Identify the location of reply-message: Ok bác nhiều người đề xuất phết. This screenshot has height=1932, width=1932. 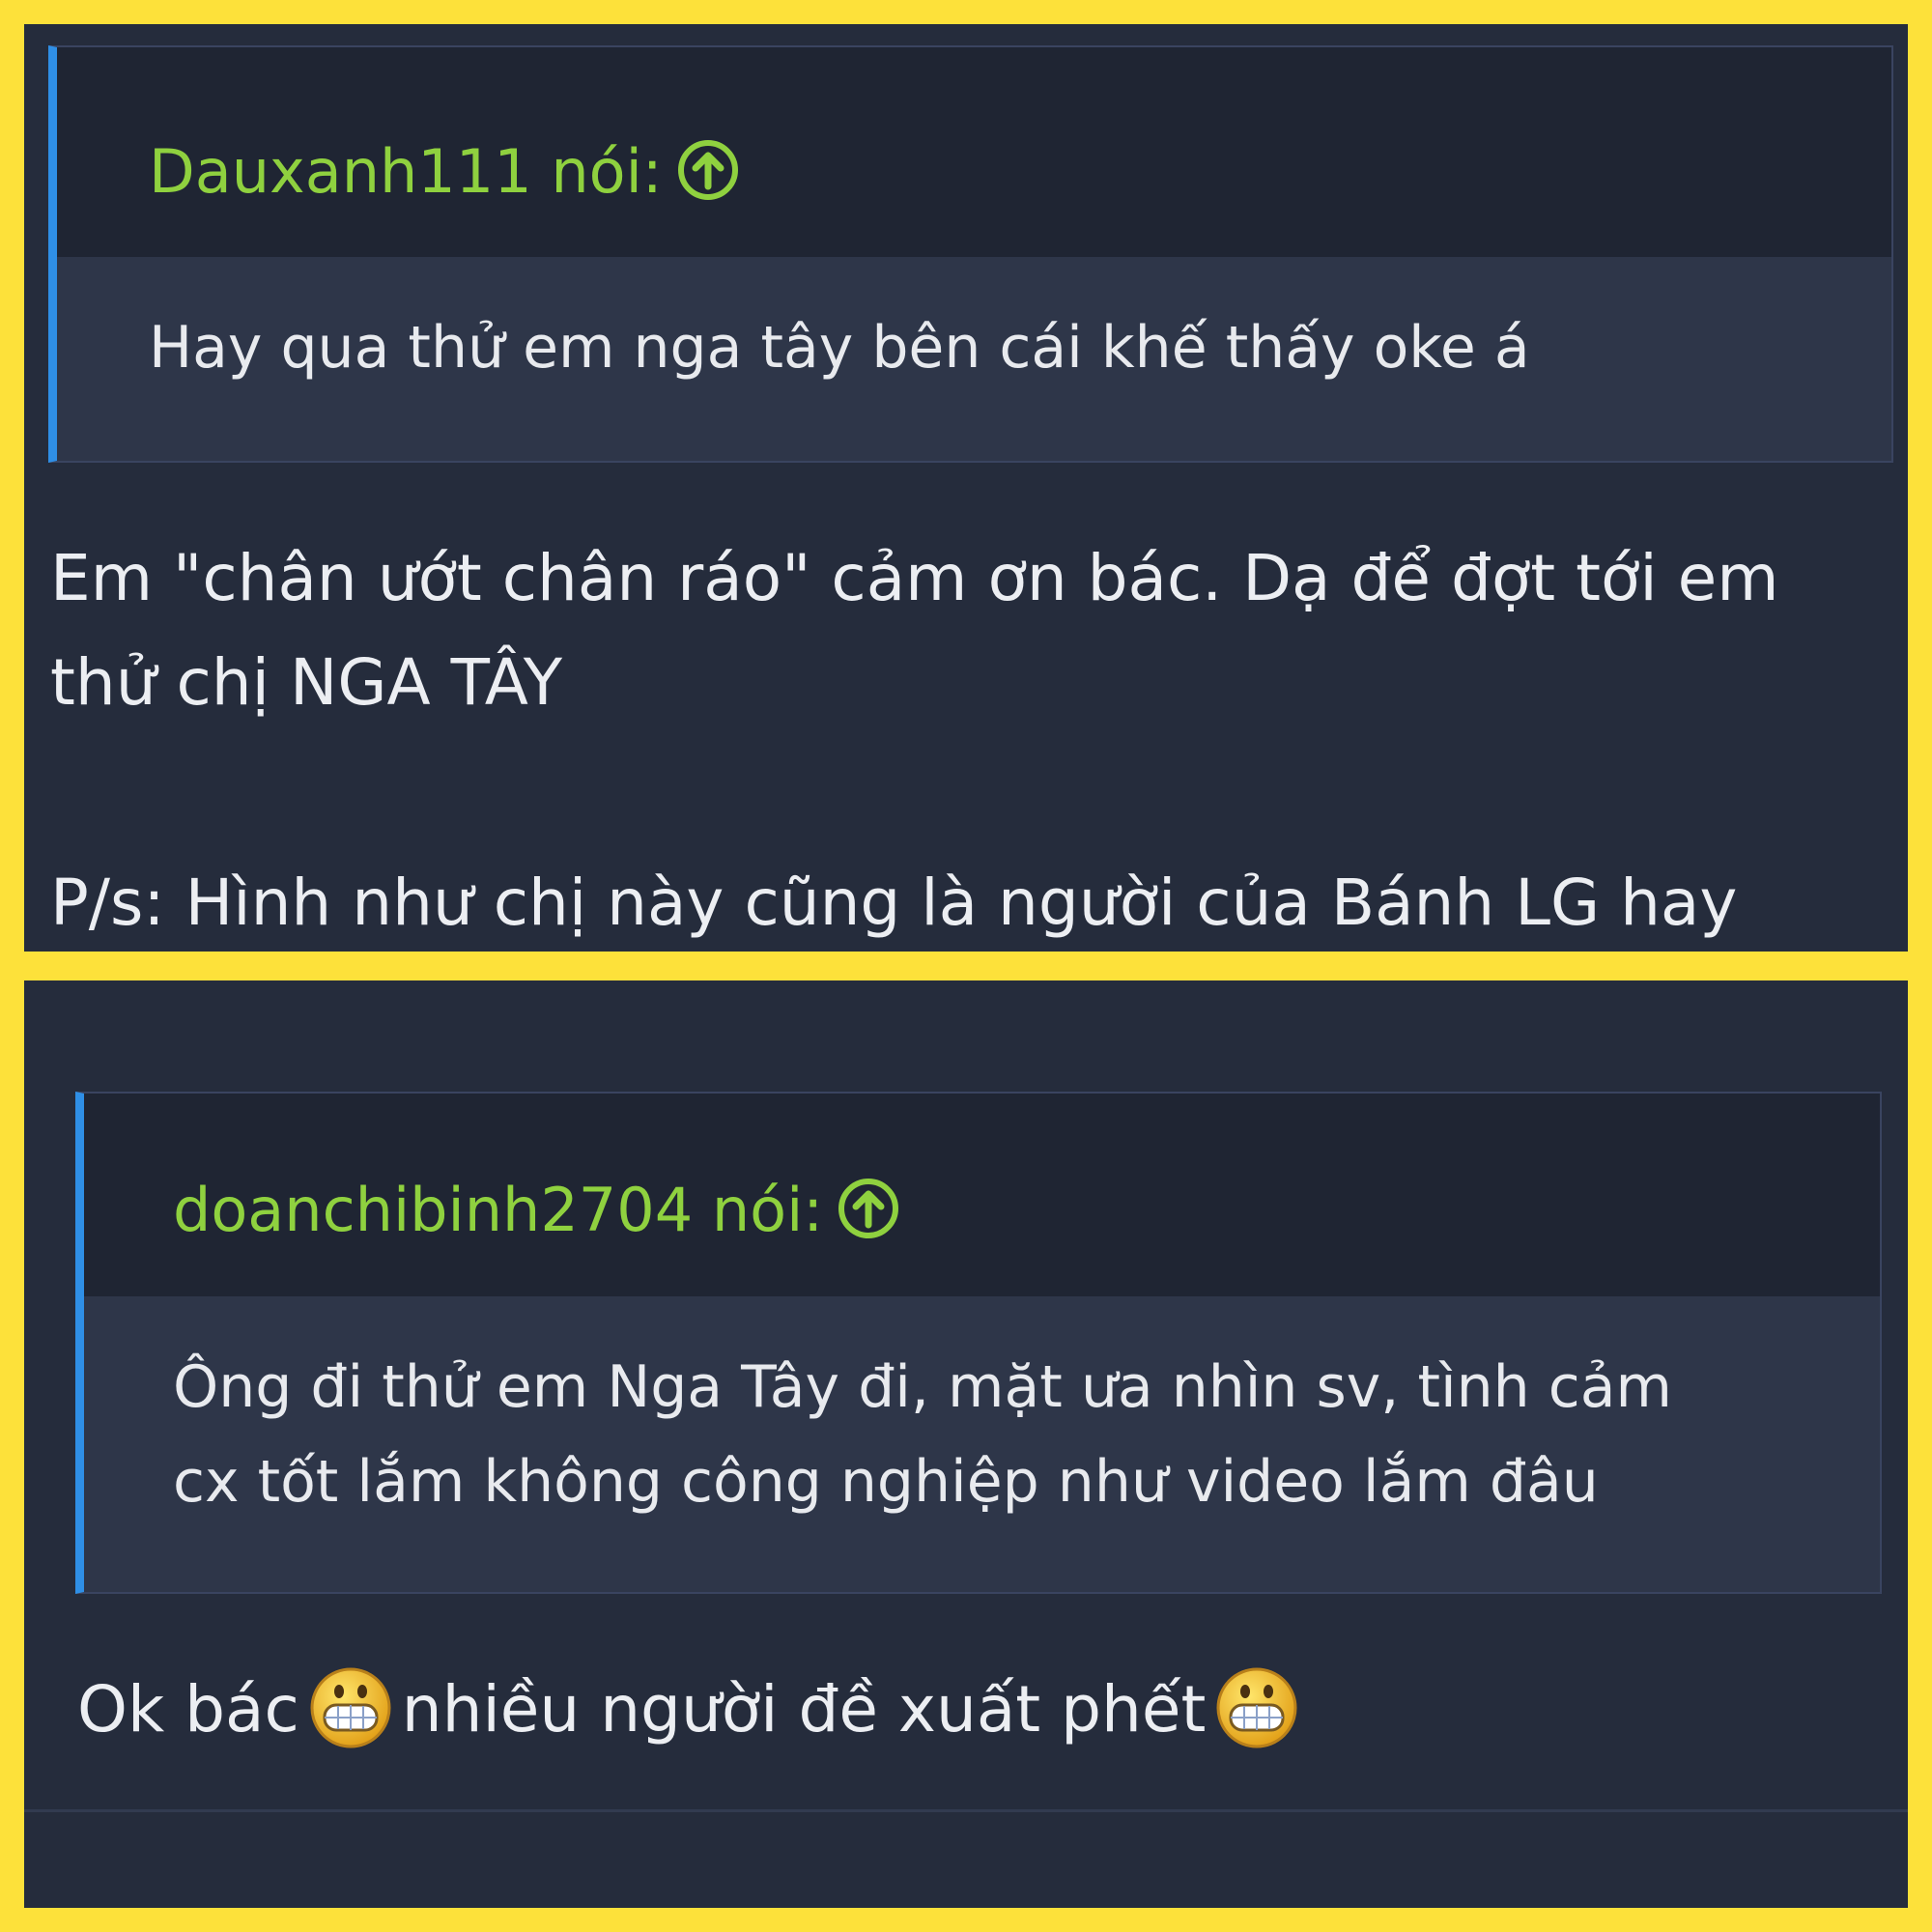
(692, 1710).